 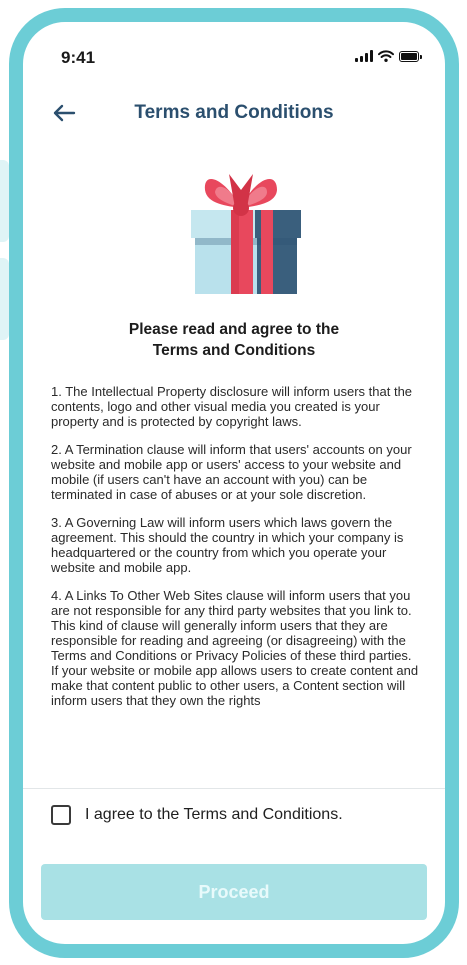 I want to click on divider, so click(x=234, y=788).